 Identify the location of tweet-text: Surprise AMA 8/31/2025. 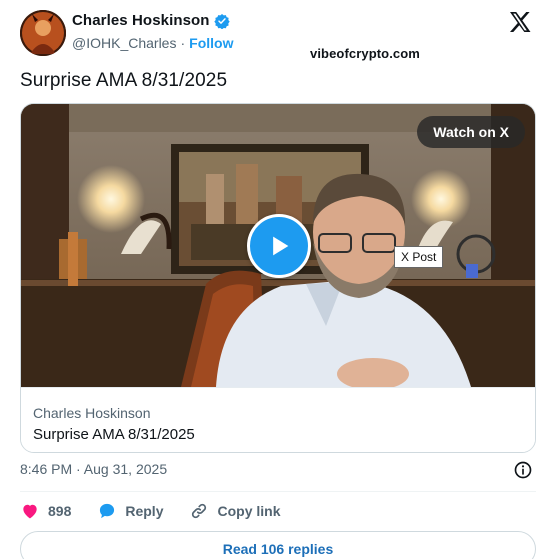
(124, 80).